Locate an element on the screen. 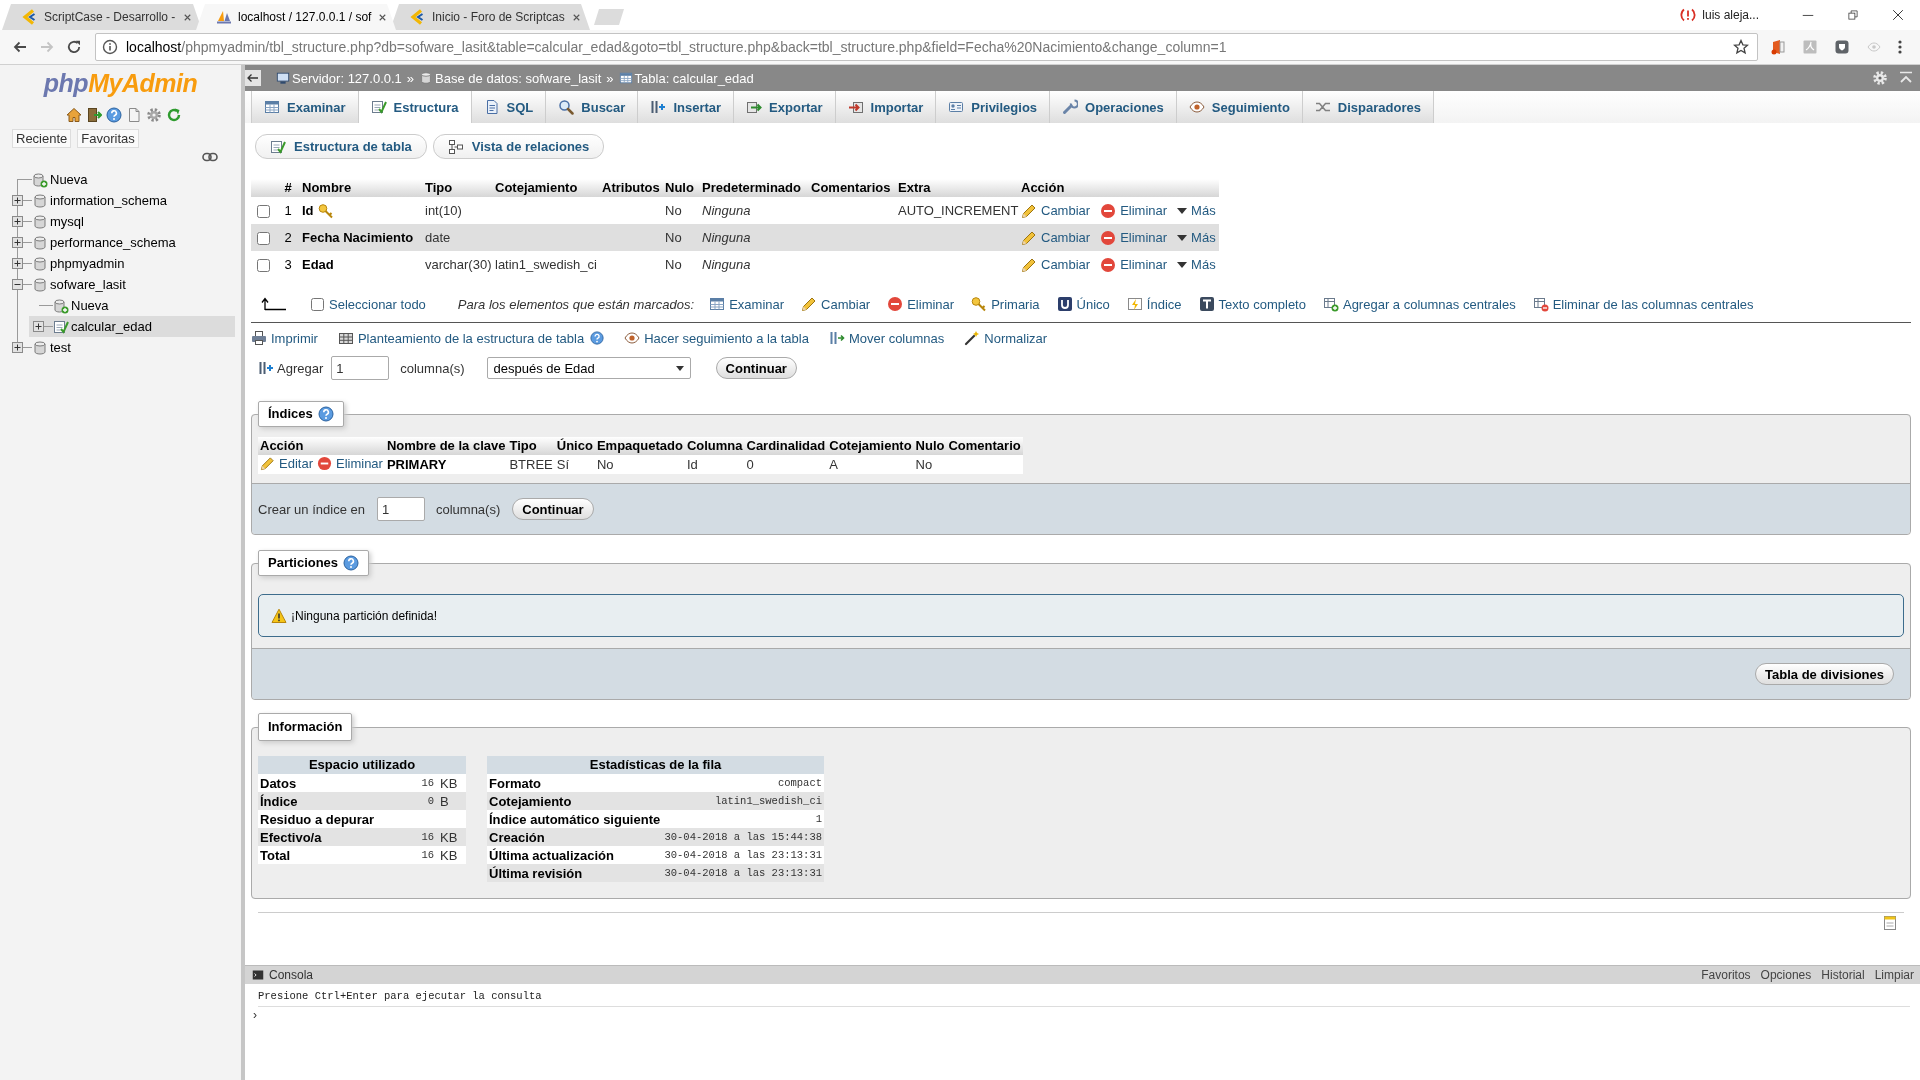  browser-tab: localhost / 127.0.0.1 / sof is located at coordinates (296, 17).